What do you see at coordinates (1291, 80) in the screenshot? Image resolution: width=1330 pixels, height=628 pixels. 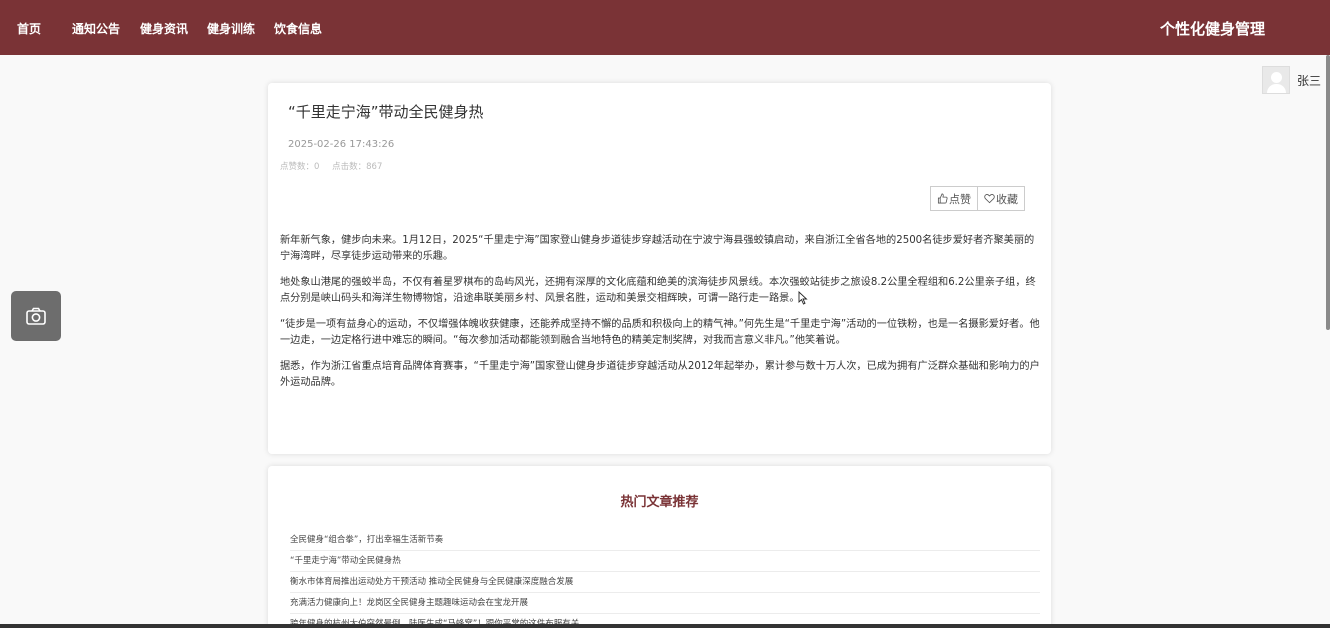 I see `user-menu: 张三` at bounding box center [1291, 80].